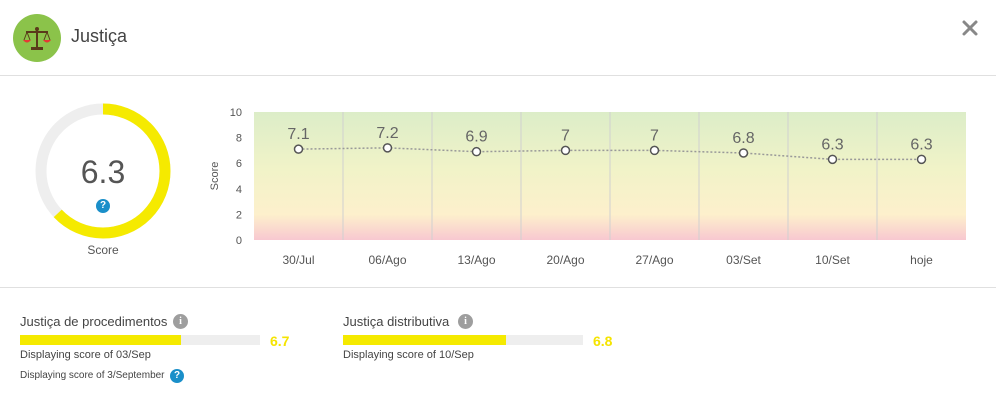 Image resolution: width=996 pixels, height=419 pixels. What do you see at coordinates (85, 355) in the screenshot?
I see `subscore-date-procedimentos: Displaying score of 03/Sep` at bounding box center [85, 355].